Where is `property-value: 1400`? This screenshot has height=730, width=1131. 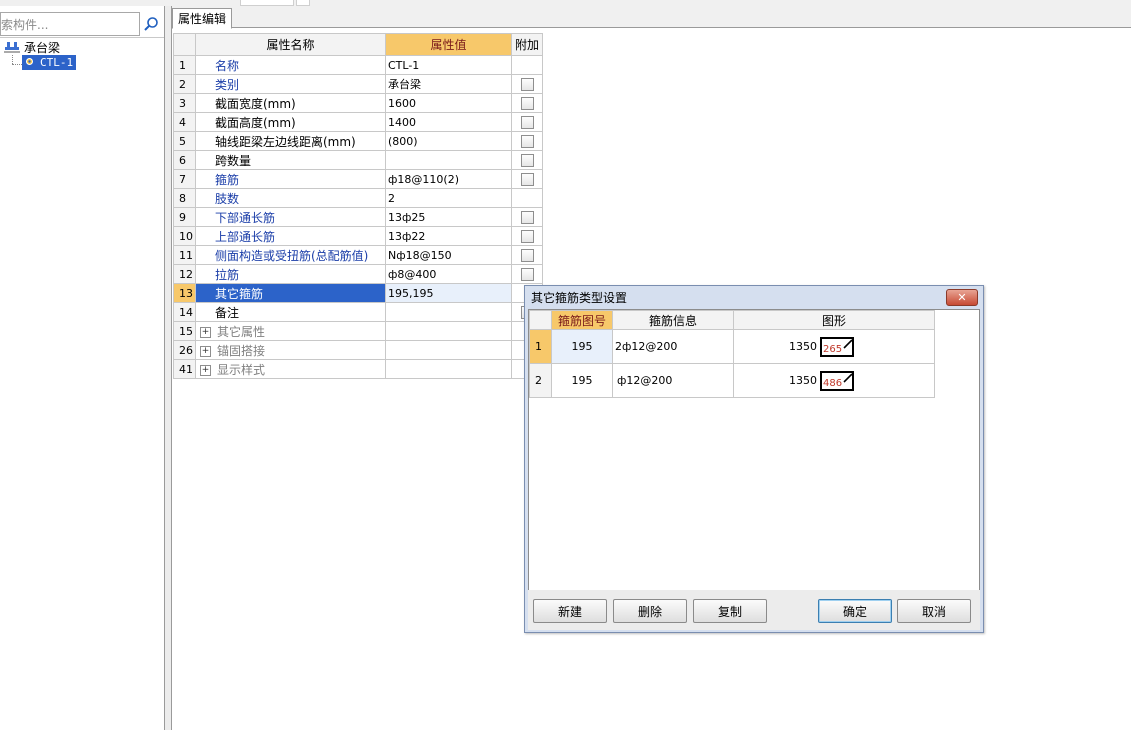
property-value: 1400 is located at coordinates (448, 122).